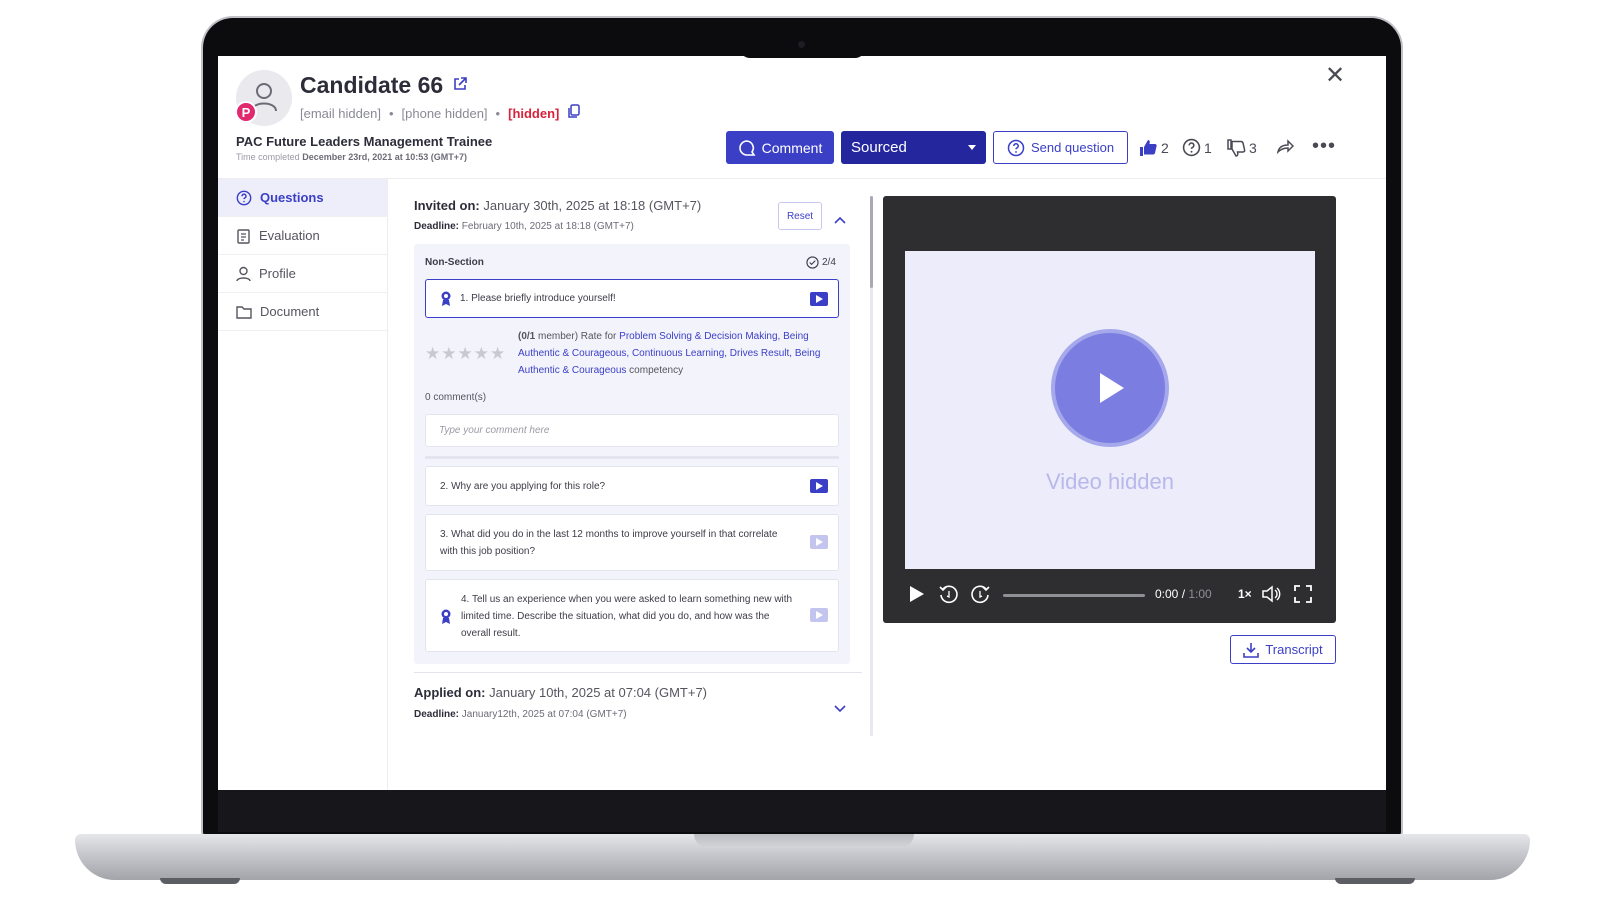 The image size is (1600, 900). I want to click on video-time: 0:00 / 1:00, so click(1183, 594).